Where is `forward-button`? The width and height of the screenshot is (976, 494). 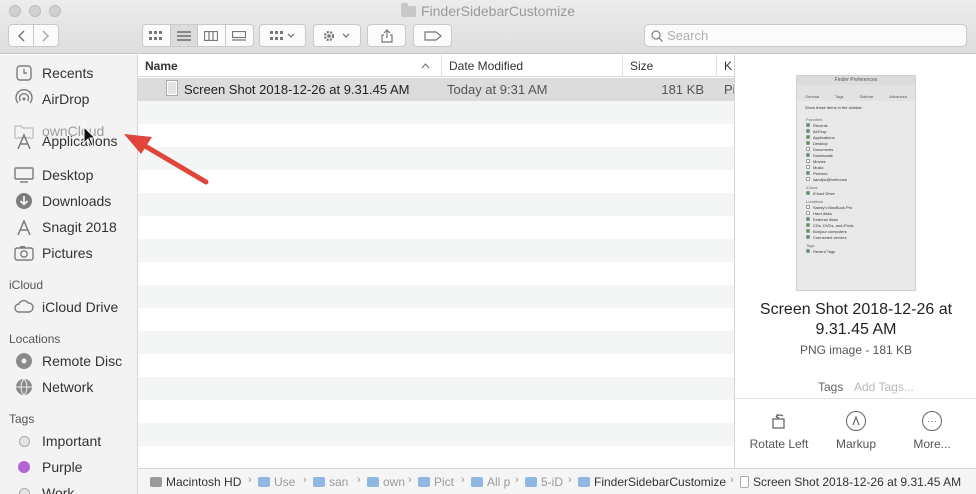
forward-button is located at coordinates (46, 35).